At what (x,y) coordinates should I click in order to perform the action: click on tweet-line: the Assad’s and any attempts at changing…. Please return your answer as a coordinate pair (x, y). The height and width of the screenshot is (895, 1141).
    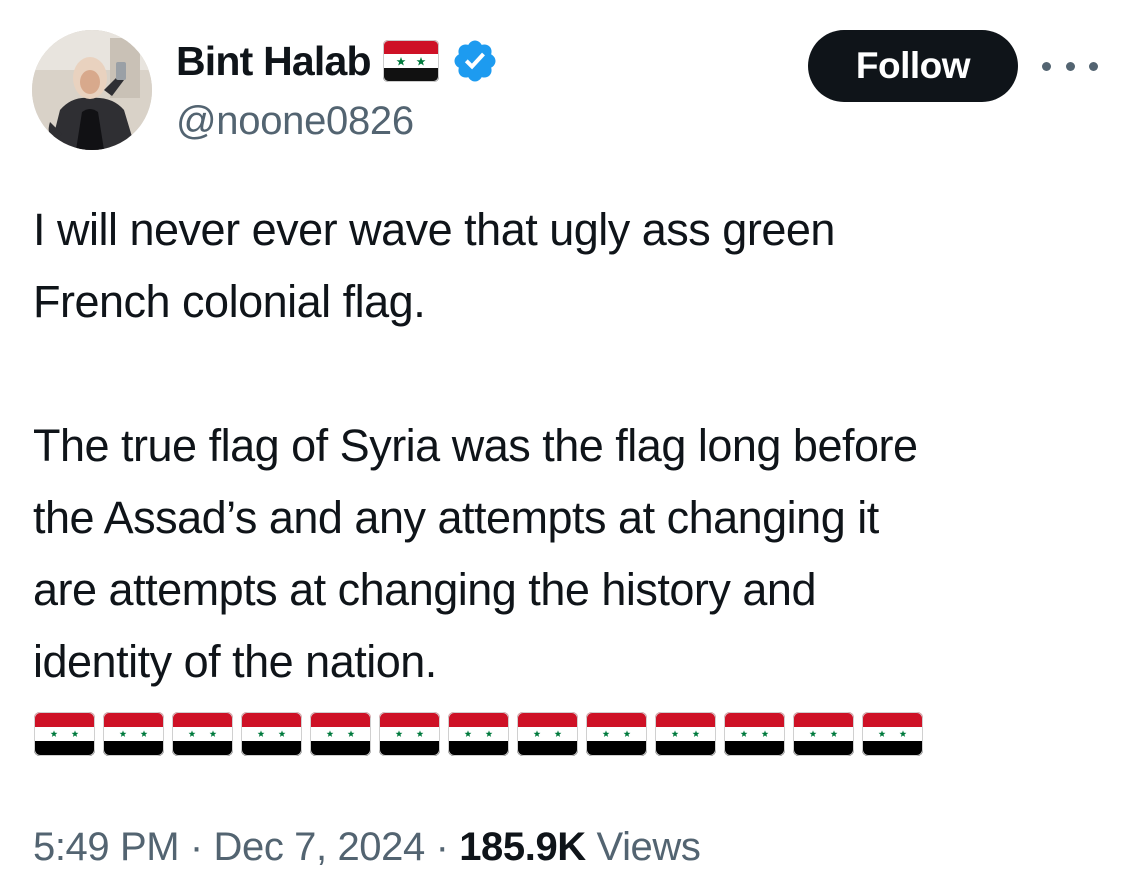
    Looking at the image, I should click on (456, 517).